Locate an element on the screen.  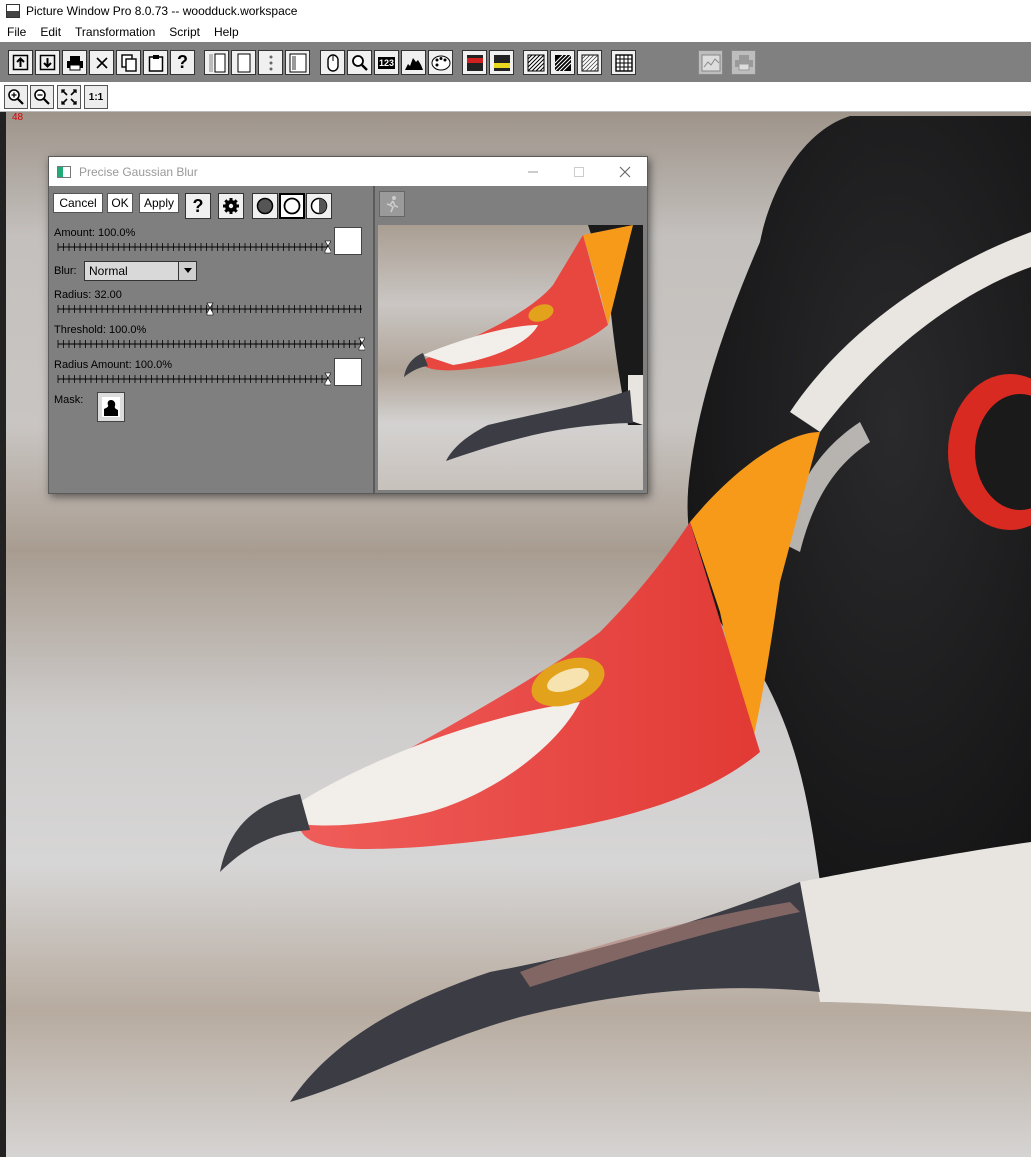
view-dark-button is located at coordinates (265, 206).